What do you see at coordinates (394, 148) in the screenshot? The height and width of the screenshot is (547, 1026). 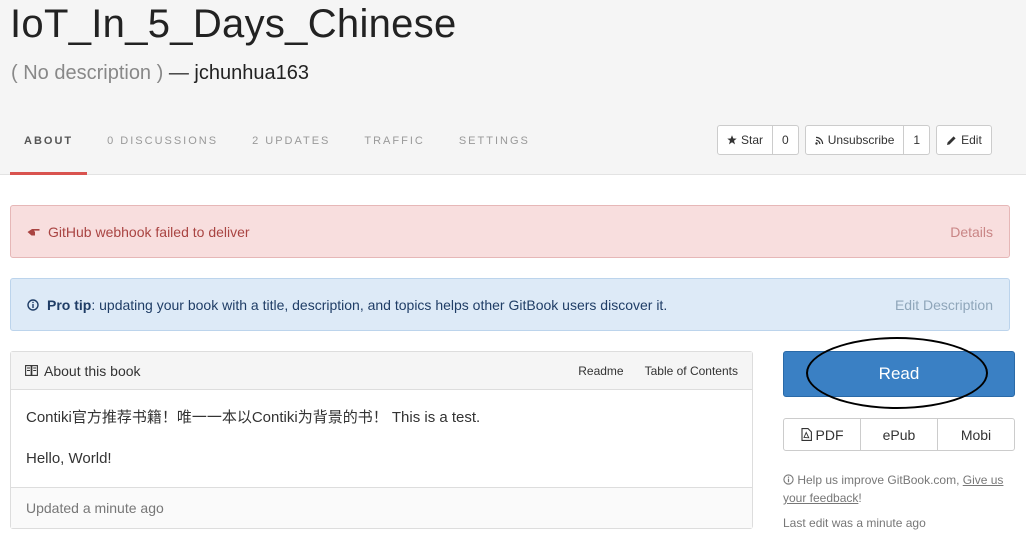 I see `tab-traffic: TRAFFIC` at bounding box center [394, 148].